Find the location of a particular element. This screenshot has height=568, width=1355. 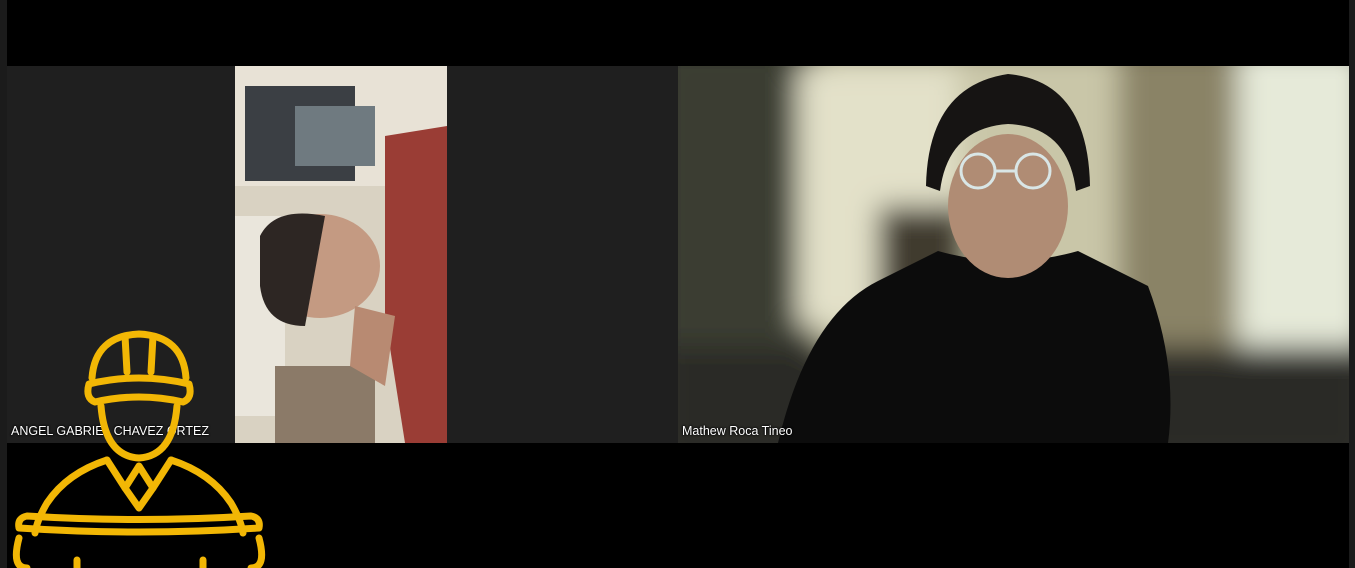

construction-worker-icon is located at coordinates (139, 448).